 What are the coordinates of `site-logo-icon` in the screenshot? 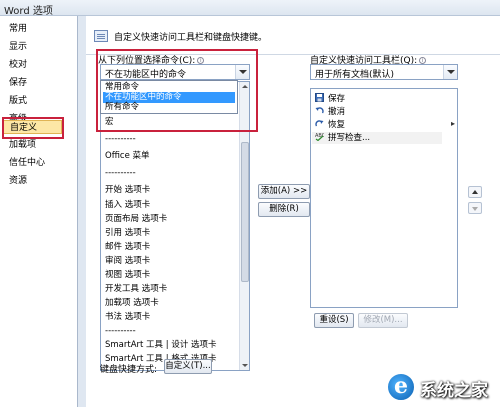 It's located at (401, 387).